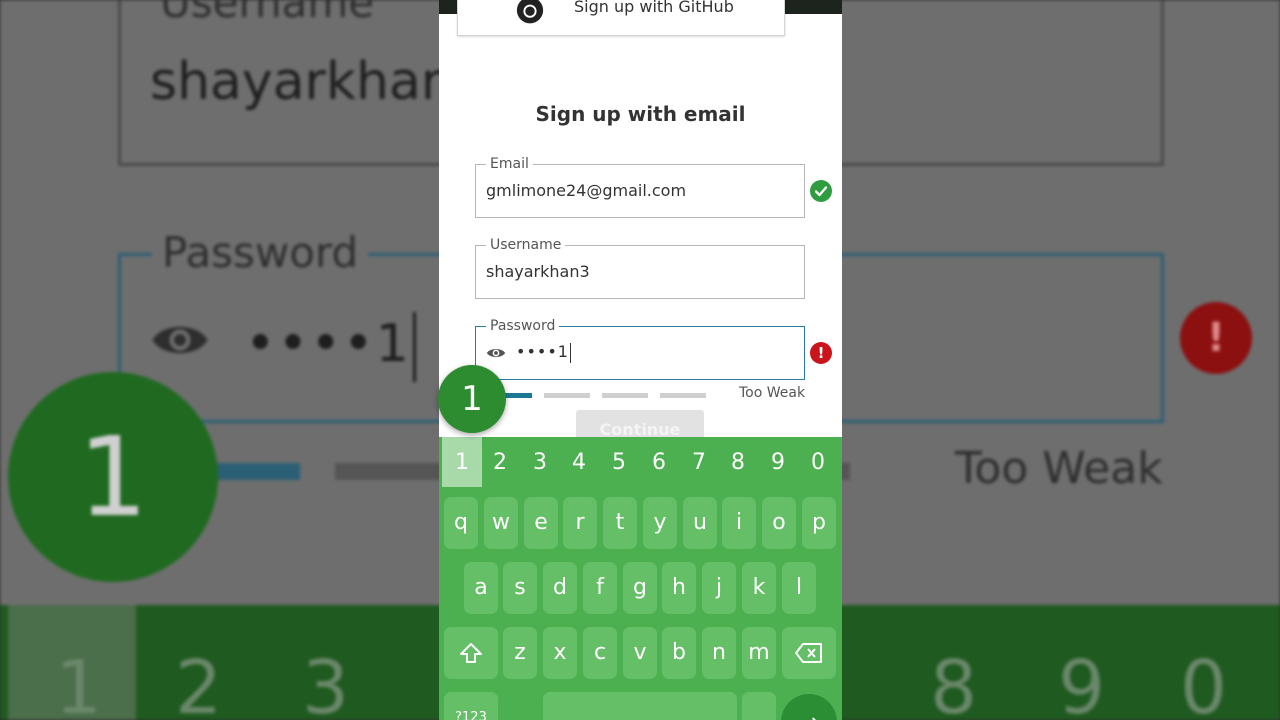  Describe the element at coordinates (267, 13) in the screenshot. I see `bg-username-label: Username` at that location.